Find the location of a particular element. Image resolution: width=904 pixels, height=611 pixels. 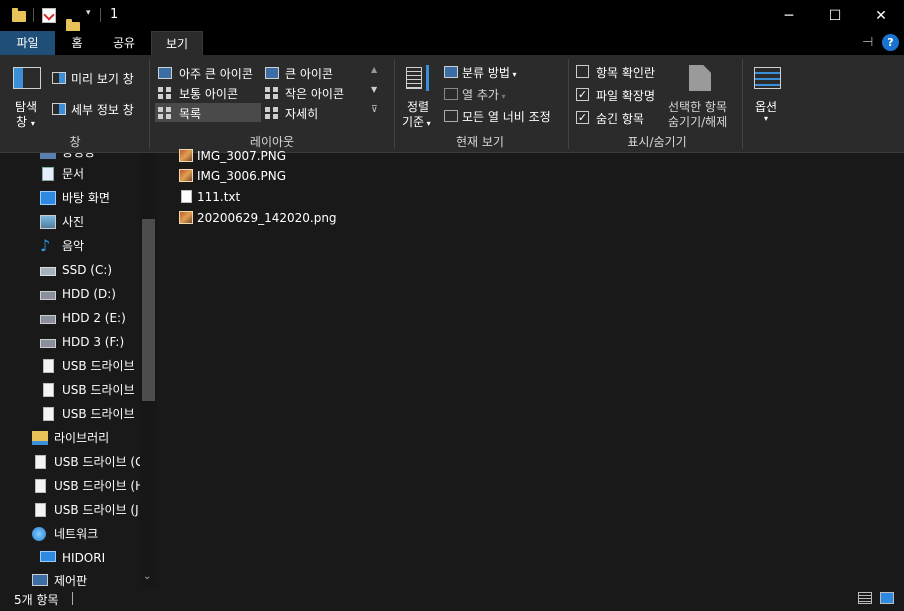

sidebar-item-label: SSD (C:) is located at coordinates (87, 270).